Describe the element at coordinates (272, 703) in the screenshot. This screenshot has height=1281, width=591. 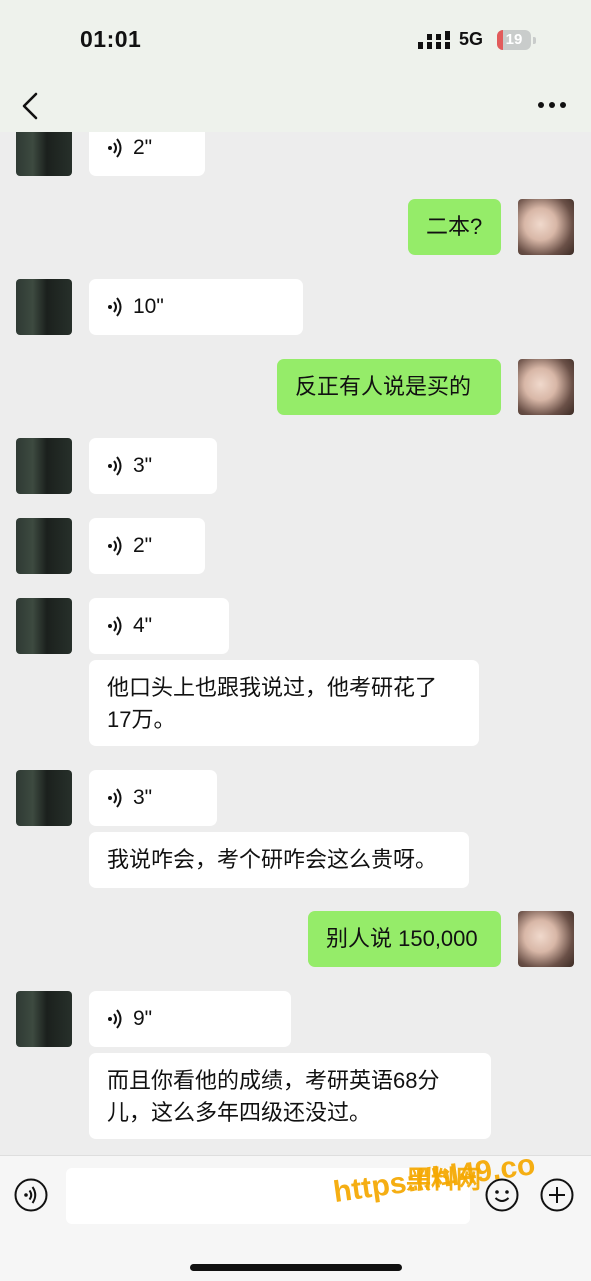
I see `message-text: 他口头上也跟我说过，他考研花了17万。` at that location.